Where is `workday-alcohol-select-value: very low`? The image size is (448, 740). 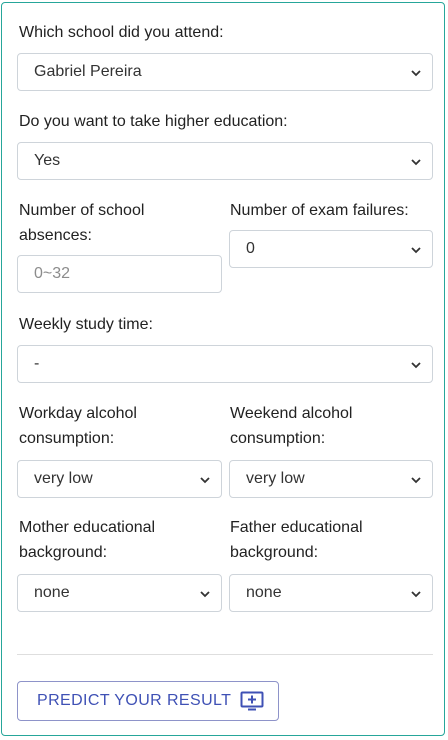 workday-alcohol-select-value: very low is located at coordinates (63, 478).